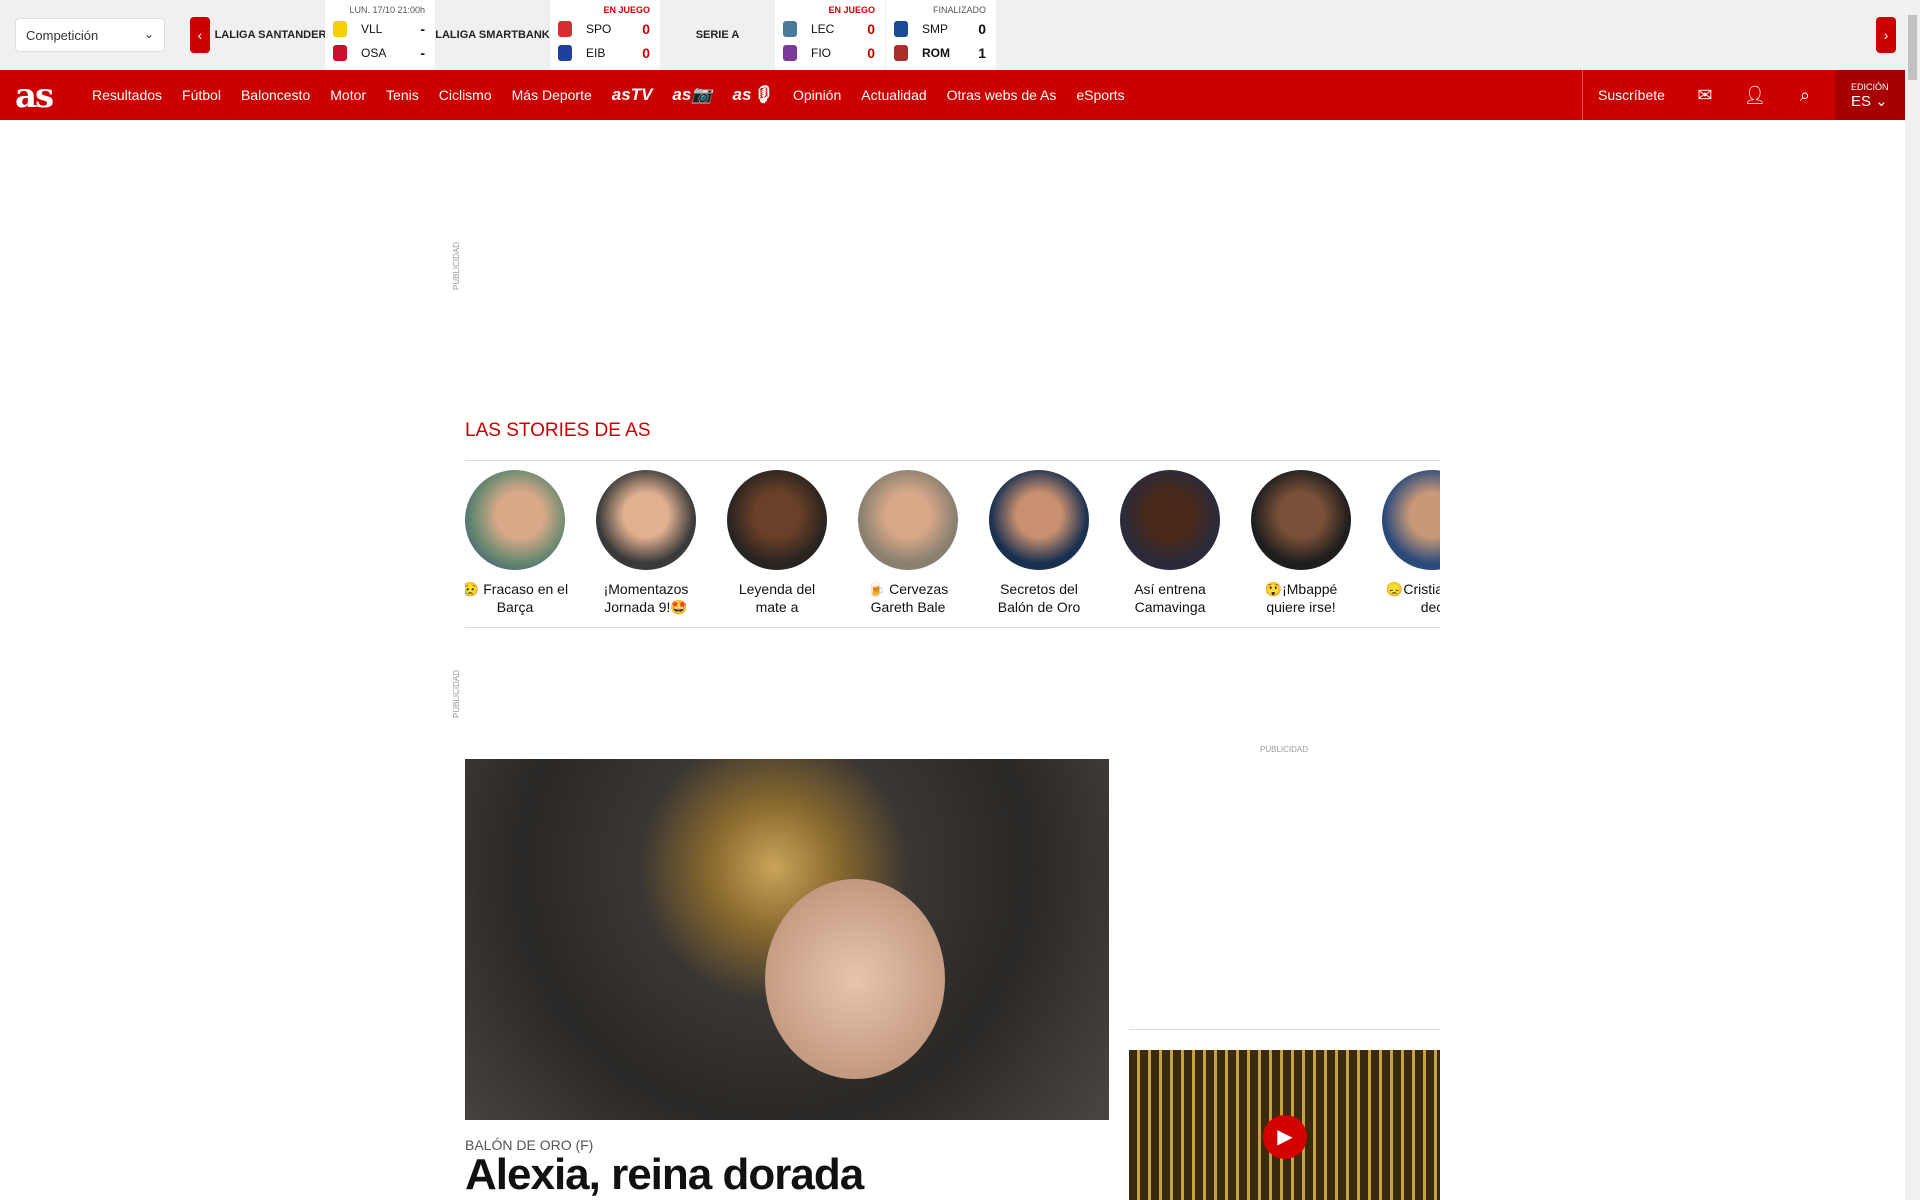 The height and width of the screenshot is (1200, 1920). What do you see at coordinates (1100, 95) in the screenshot?
I see `nav-esports: eSports` at bounding box center [1100, 95].